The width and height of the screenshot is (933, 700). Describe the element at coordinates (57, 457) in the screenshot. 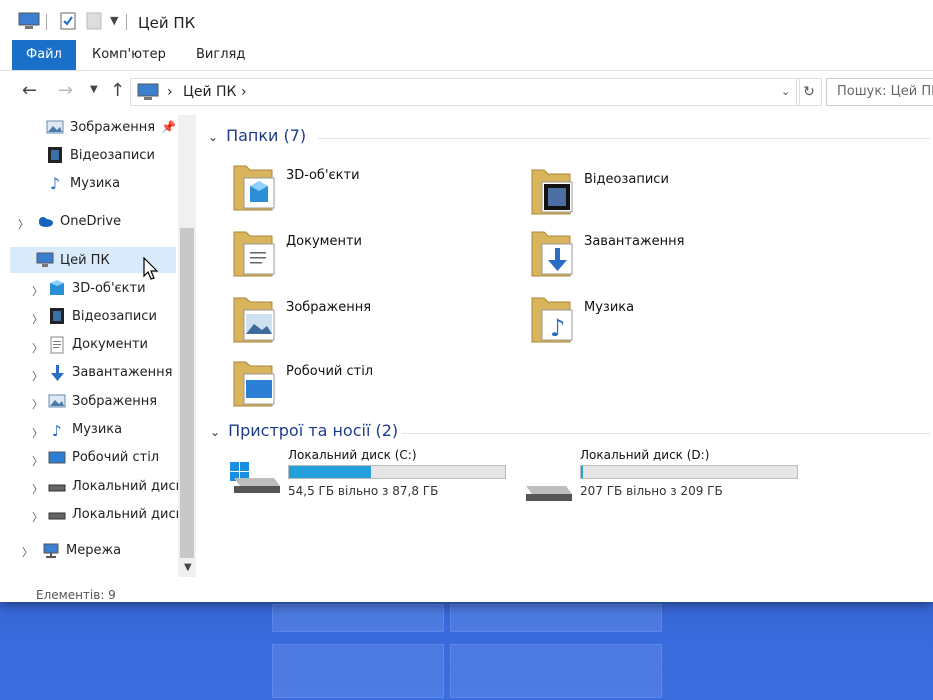

I see `desktop-icon` at that location.